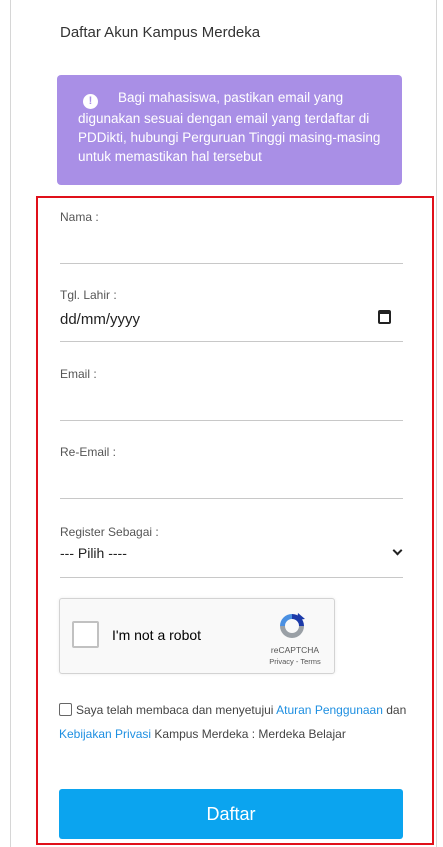 This screenshot has width=443, height=847. Describe the element at coordinates (329, 710) in the screenshot. I see `terms-of-use-link: Aturan Penggunaan` at that location.